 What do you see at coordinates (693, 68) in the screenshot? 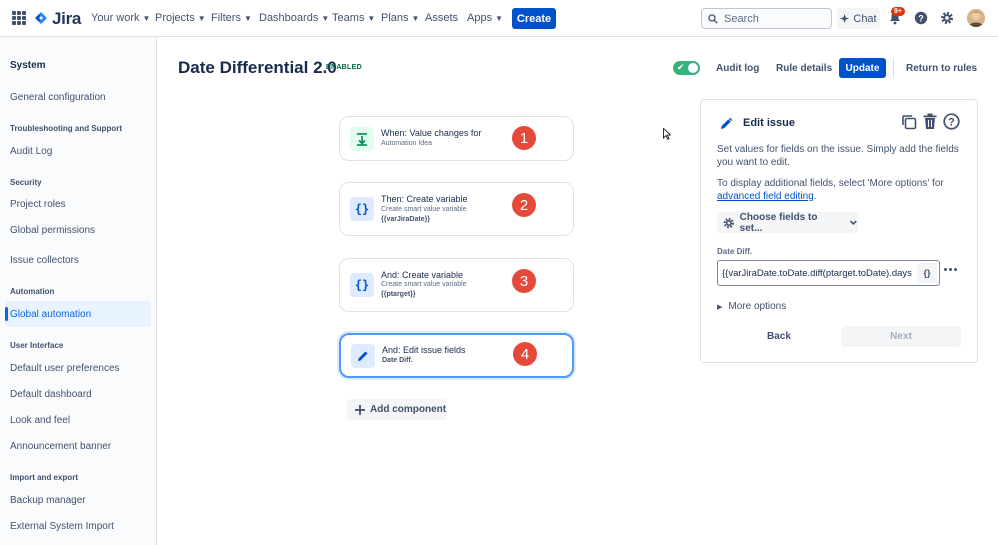
I see `toggle-knob` at bounding box center [693, 68].